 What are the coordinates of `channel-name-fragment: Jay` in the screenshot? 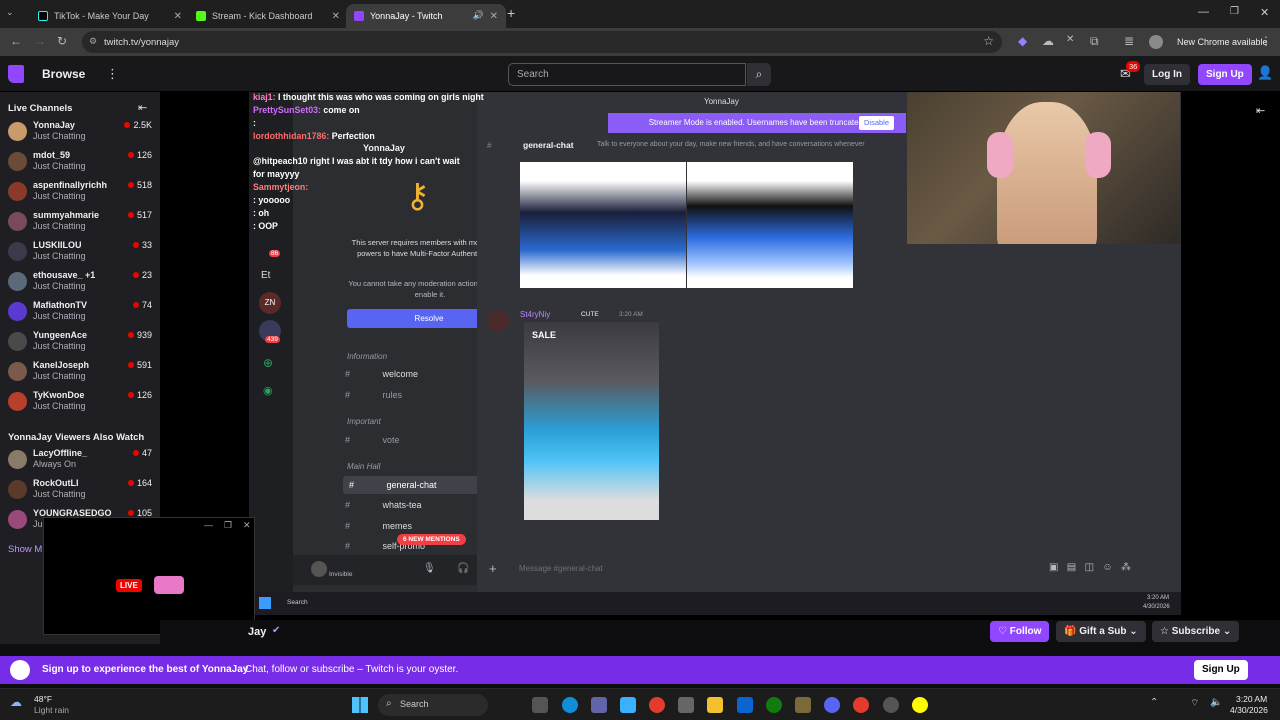 It's located at (257, 632).